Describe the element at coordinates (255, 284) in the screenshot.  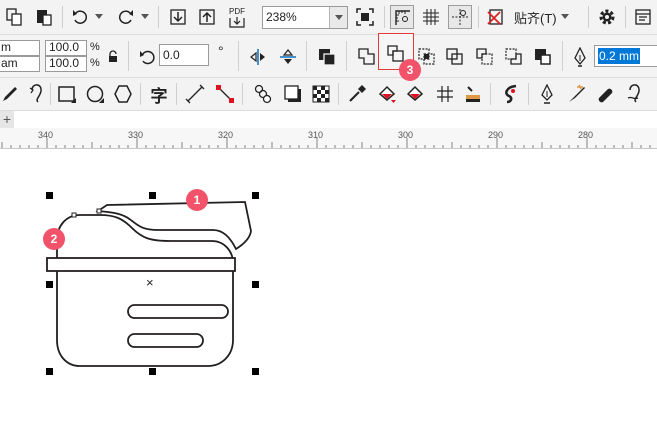
I see `selection-handle-right` at that location.